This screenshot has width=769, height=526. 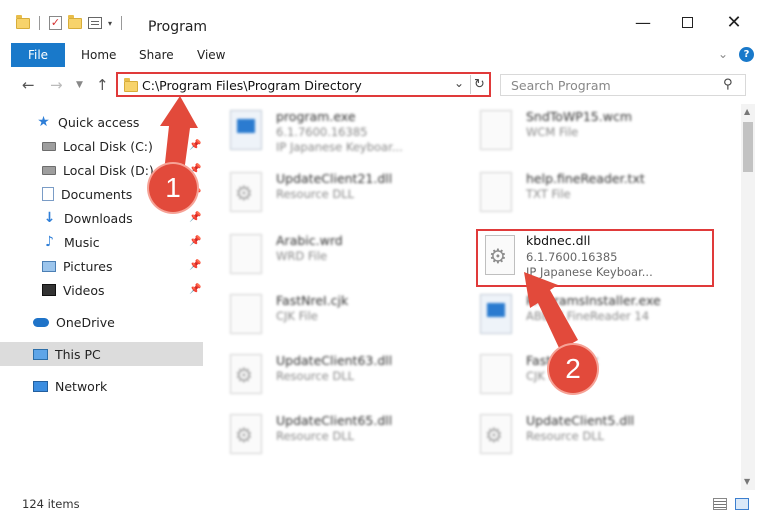 I want to click on file-item: FastNreI.cjk CJK File, so click(x=342, y=317).